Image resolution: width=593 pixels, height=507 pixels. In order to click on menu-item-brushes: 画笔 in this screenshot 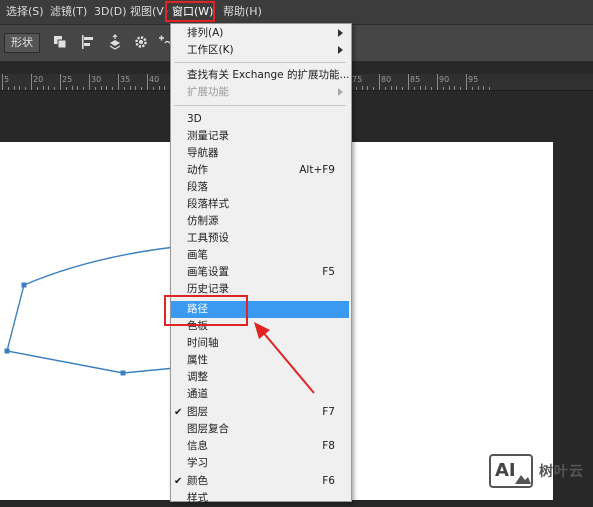, I will do `click(260, 255)`.